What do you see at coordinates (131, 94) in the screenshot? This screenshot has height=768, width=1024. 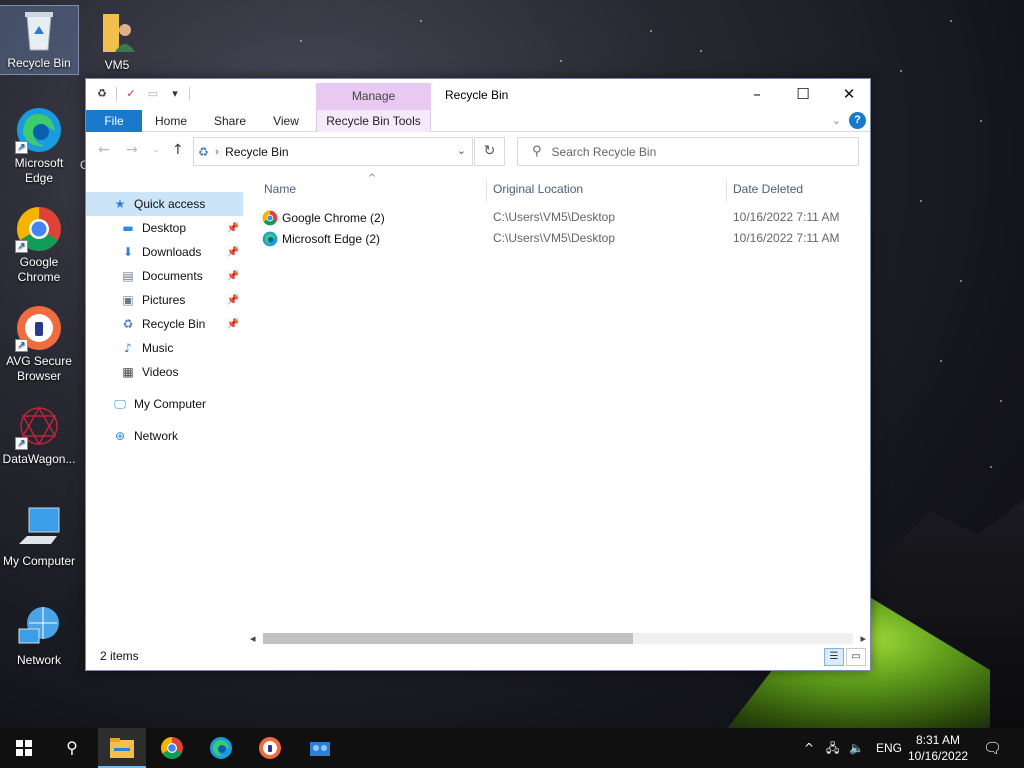 I see `properties-icon: ✓` at bounding box center [131, 94].